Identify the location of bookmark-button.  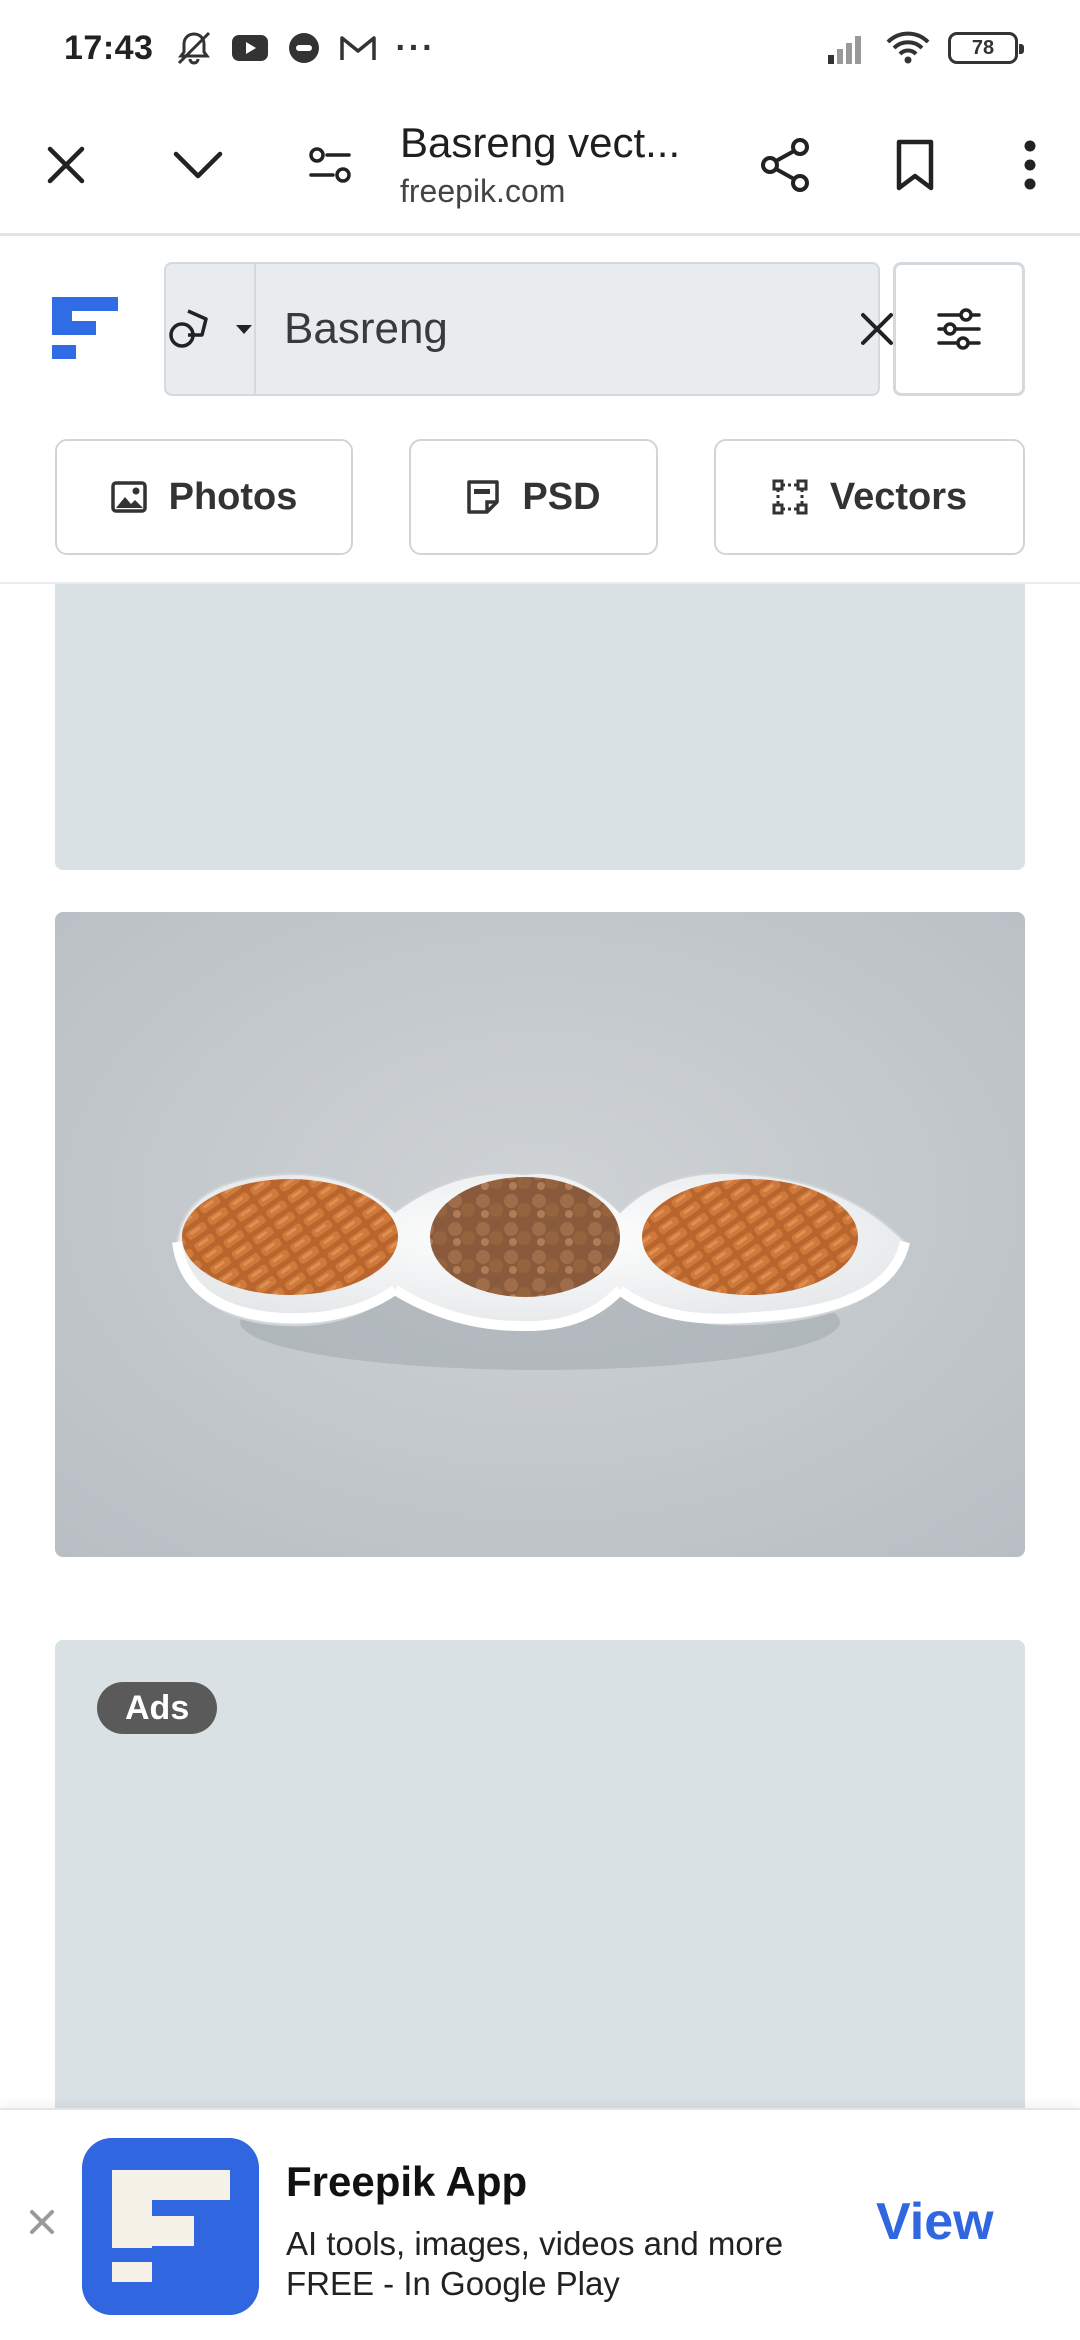
(915, 165).